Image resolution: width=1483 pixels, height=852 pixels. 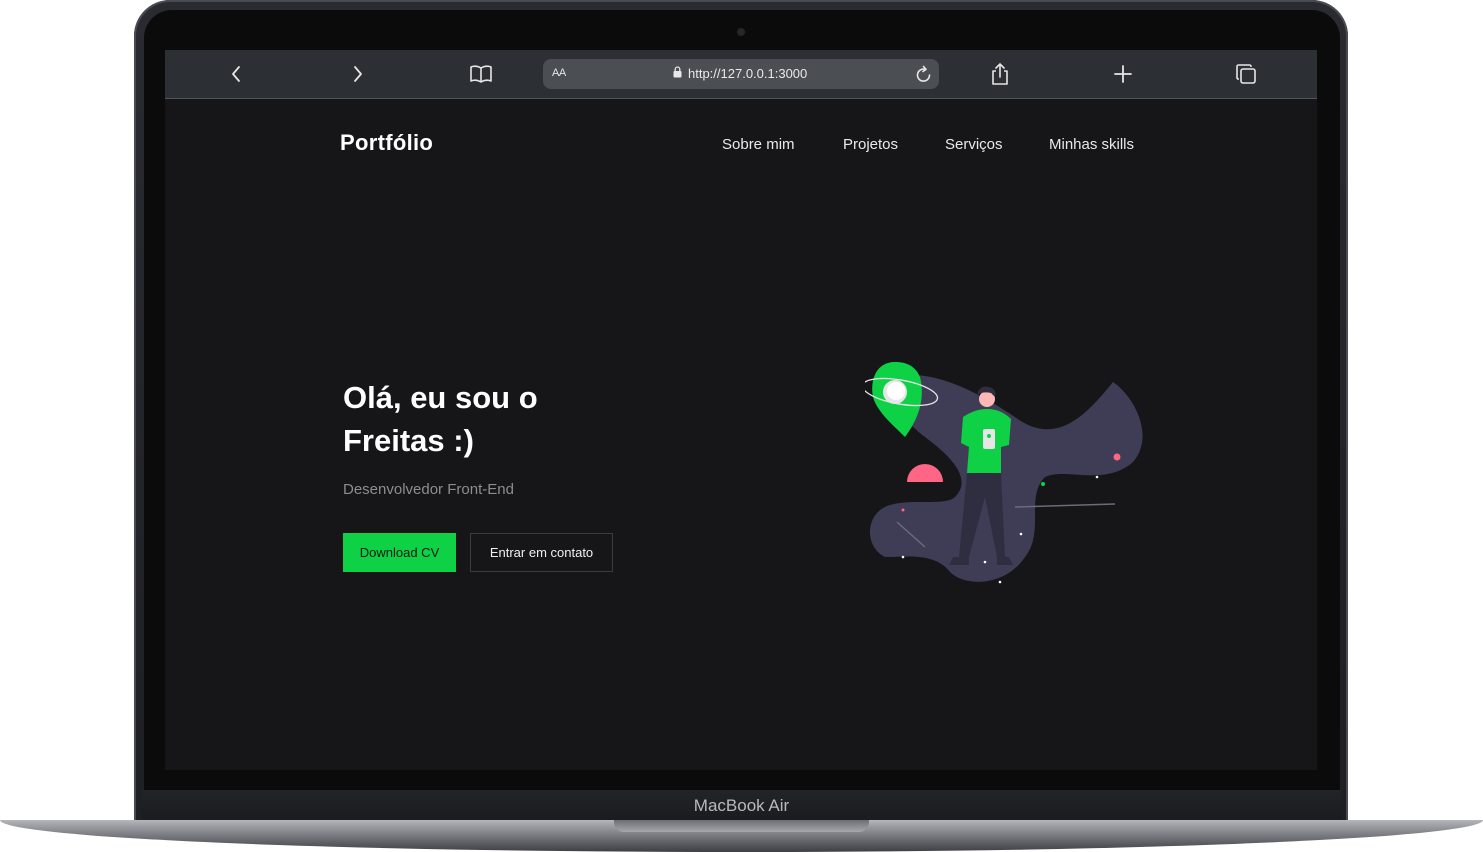 I want to click on reload-icon, so click(x=924, y=76).